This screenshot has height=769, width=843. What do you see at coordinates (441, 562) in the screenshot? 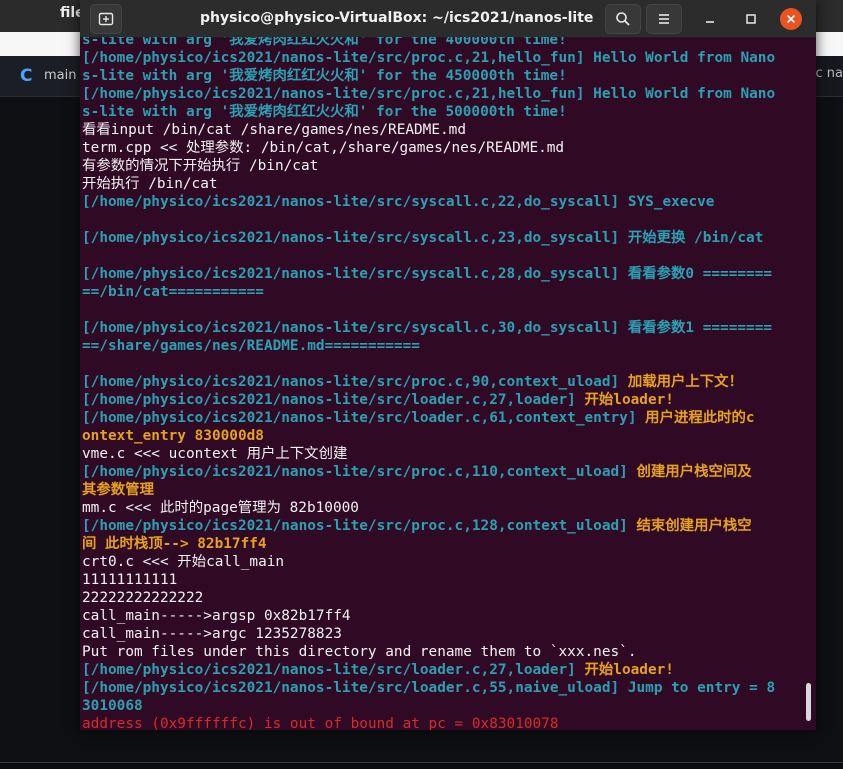
I see `terminal-line: crt0.c <<< 开始call_main` at bounding box center [441, 562].